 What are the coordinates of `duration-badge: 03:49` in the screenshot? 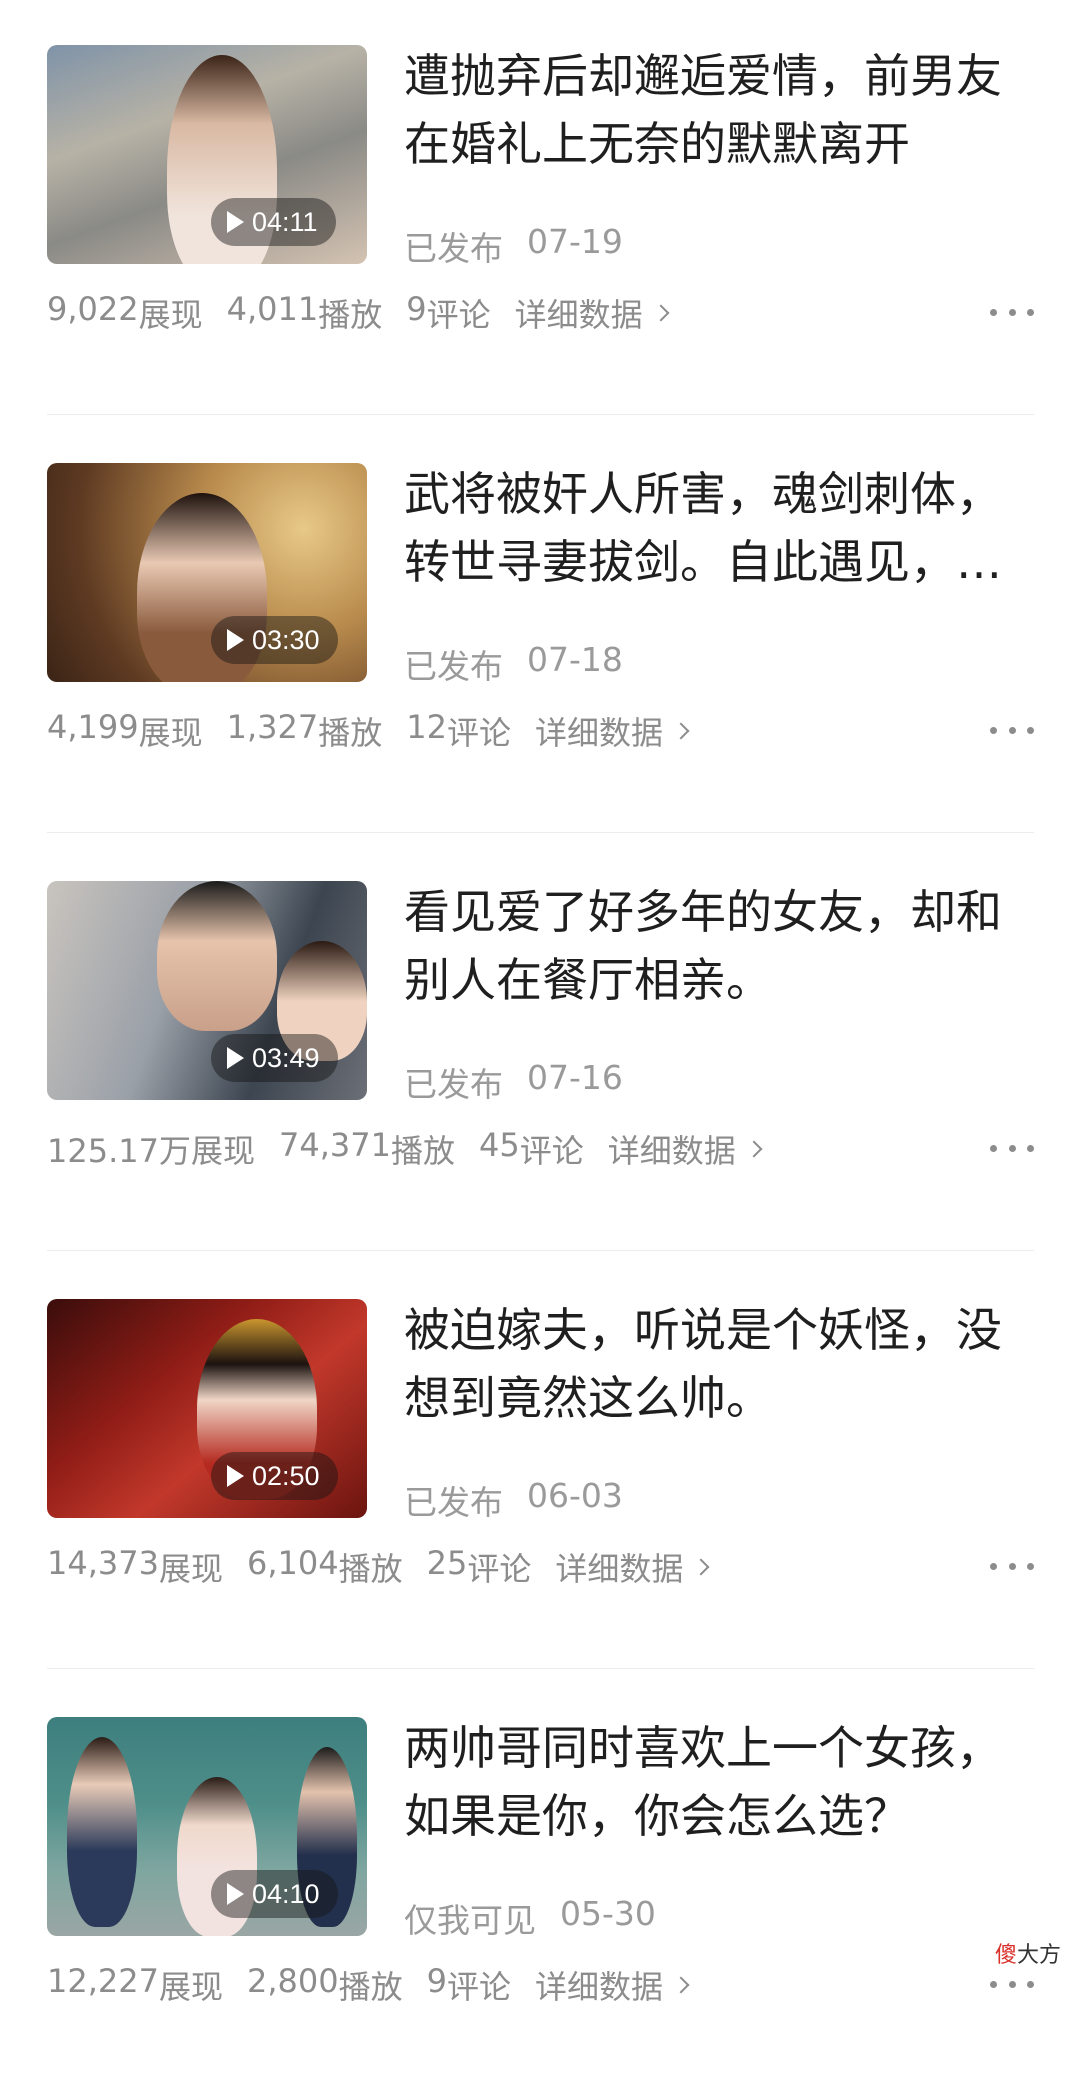 It's located at (274, 1058).